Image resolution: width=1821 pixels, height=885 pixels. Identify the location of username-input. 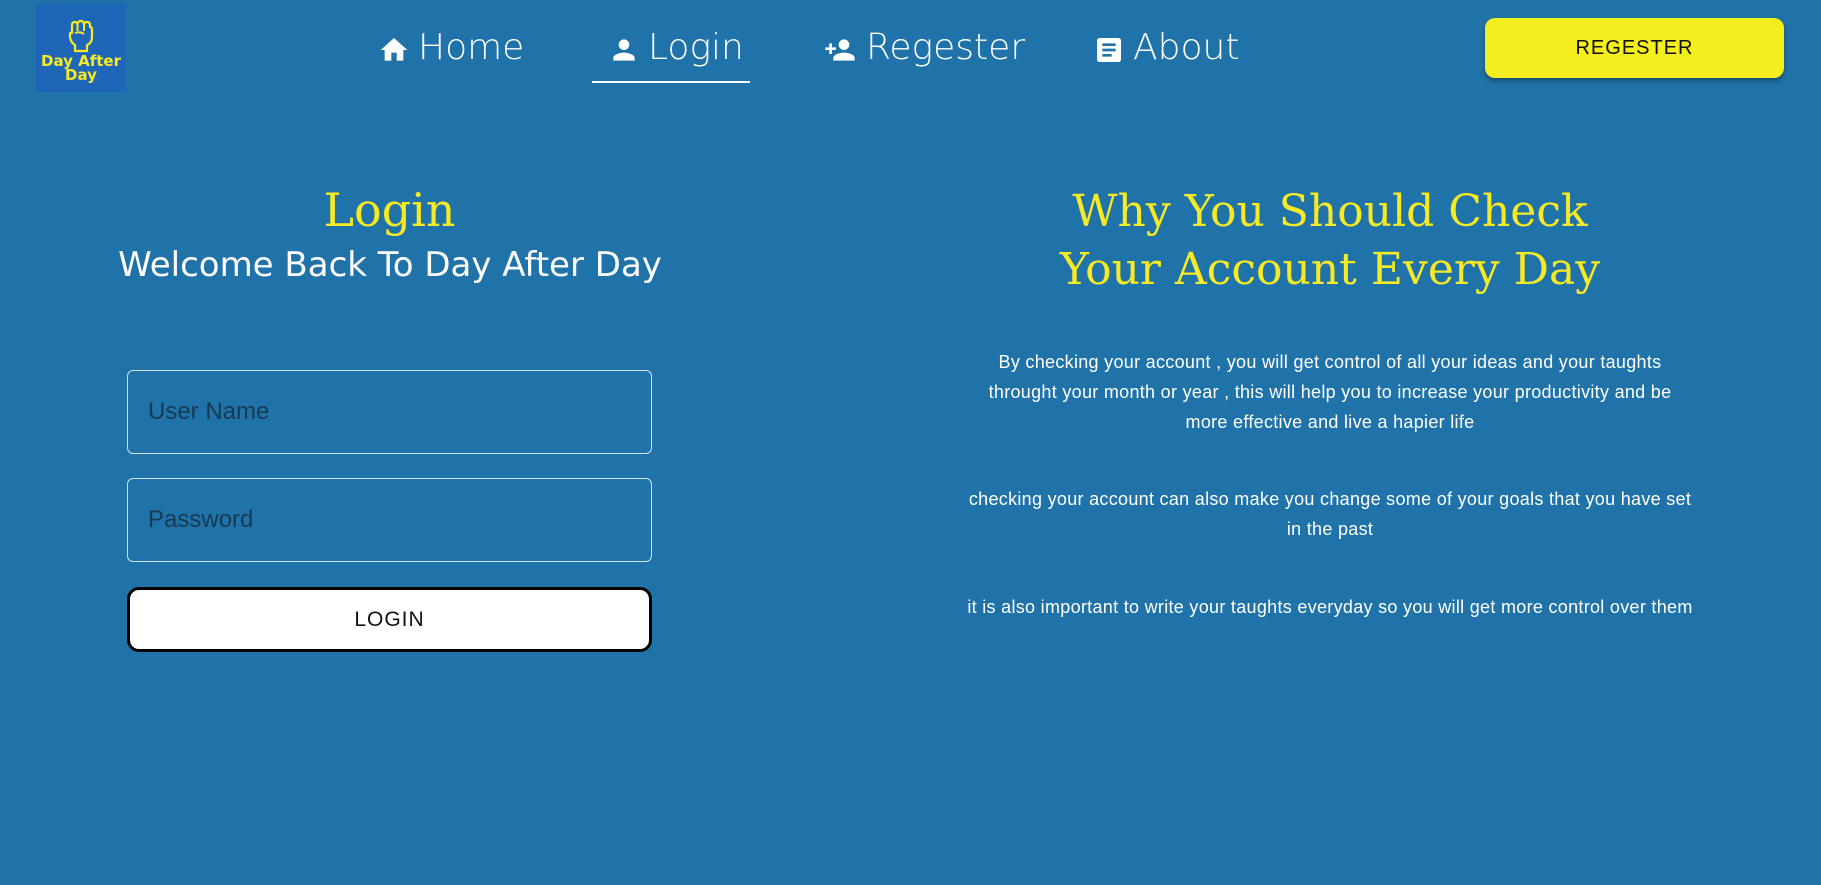
(389, 412).